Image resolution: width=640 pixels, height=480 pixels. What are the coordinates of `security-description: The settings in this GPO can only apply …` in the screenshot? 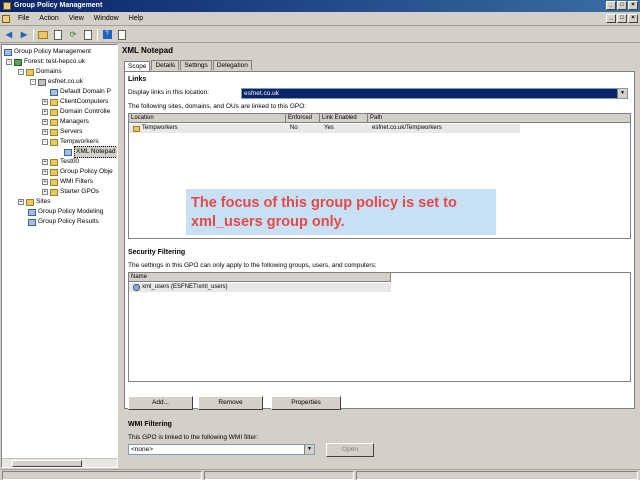 It's located at (252, 265).